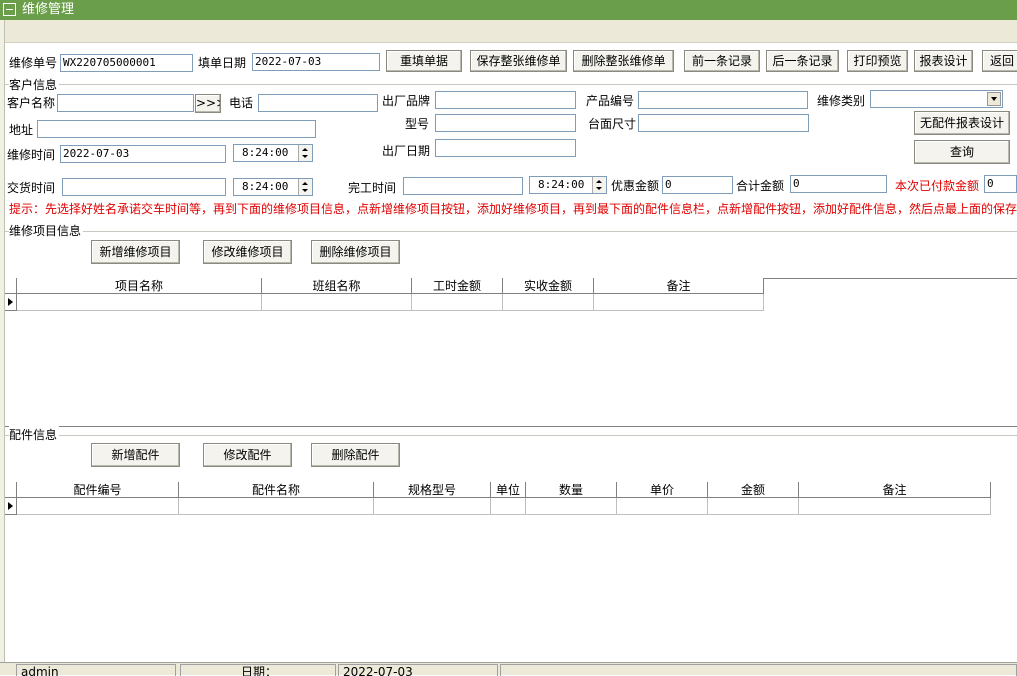 Image resolution: width=1017 pixels, height=676 pixels. What do you see at coordinates (222, 63) in the screenshot?
I see `fill-date-label: 填单日期` at bounding box center [222, 63].